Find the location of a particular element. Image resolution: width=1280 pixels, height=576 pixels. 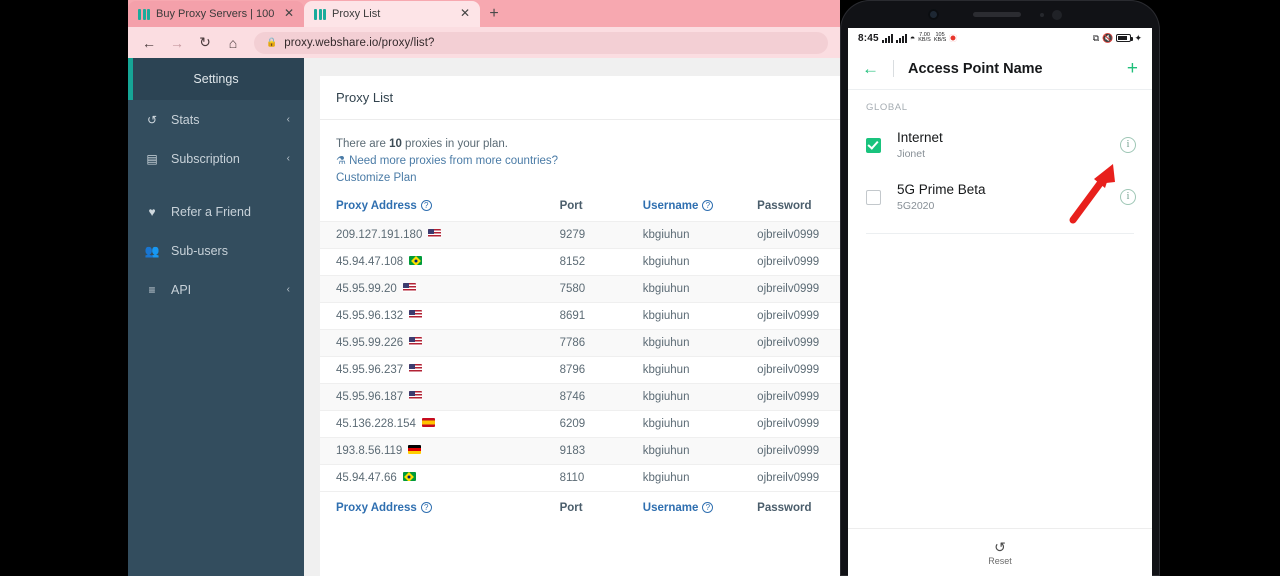

footer-username: Username? is located at coordinates (684, 507).